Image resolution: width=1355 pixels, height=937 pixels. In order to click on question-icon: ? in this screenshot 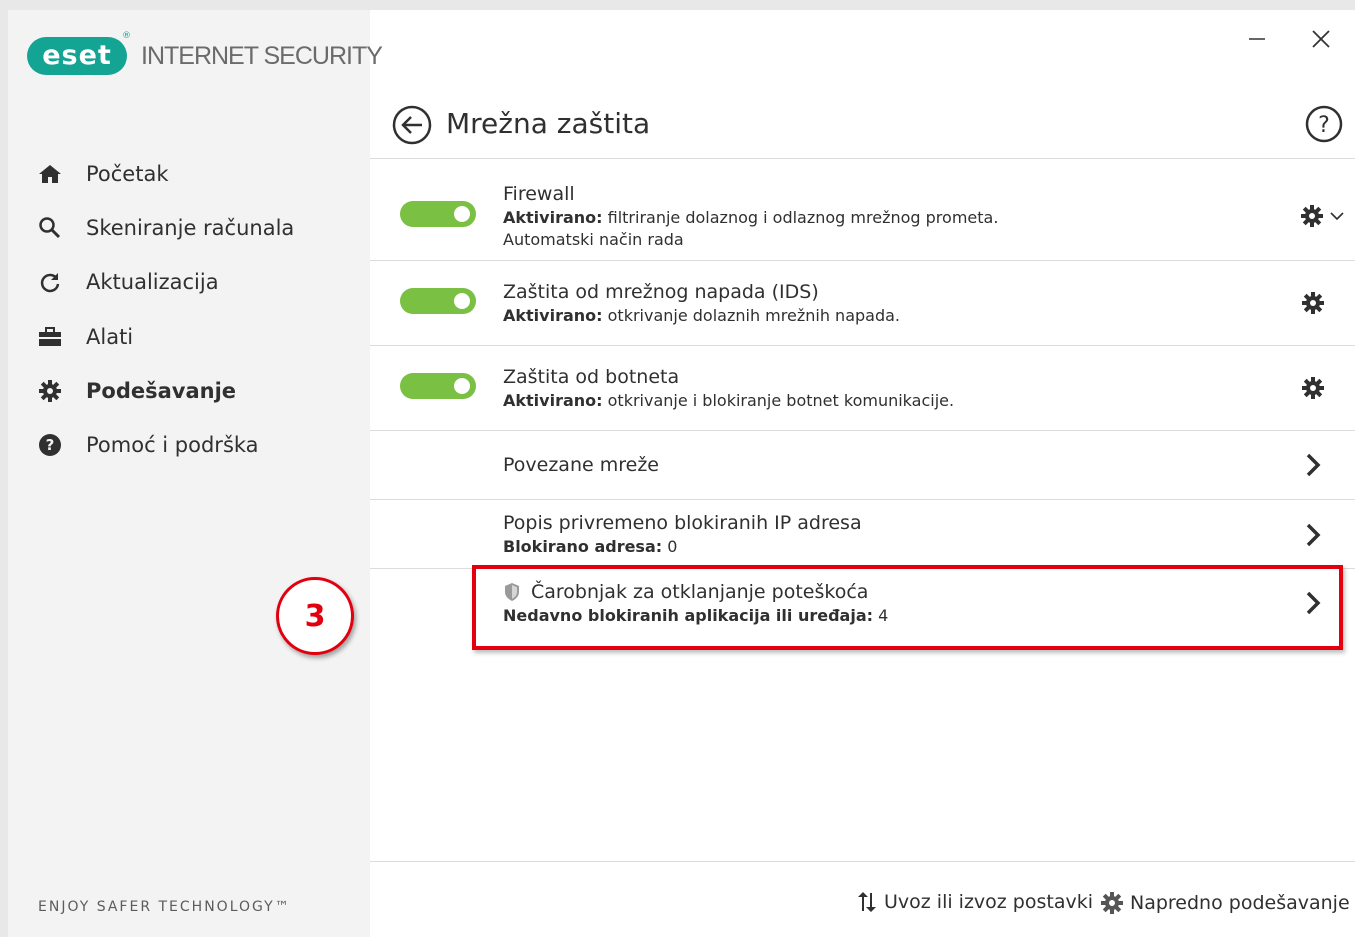, I will do `click(53, 445)`.